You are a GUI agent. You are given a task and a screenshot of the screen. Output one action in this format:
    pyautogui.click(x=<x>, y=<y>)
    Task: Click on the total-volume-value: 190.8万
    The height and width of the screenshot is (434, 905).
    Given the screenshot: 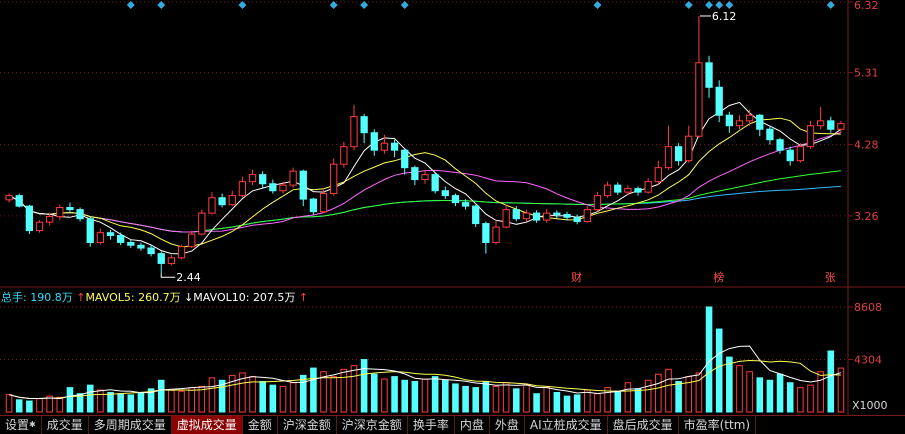 What is the action you would take?
    pyautogui.click(x=51, y=297)
    